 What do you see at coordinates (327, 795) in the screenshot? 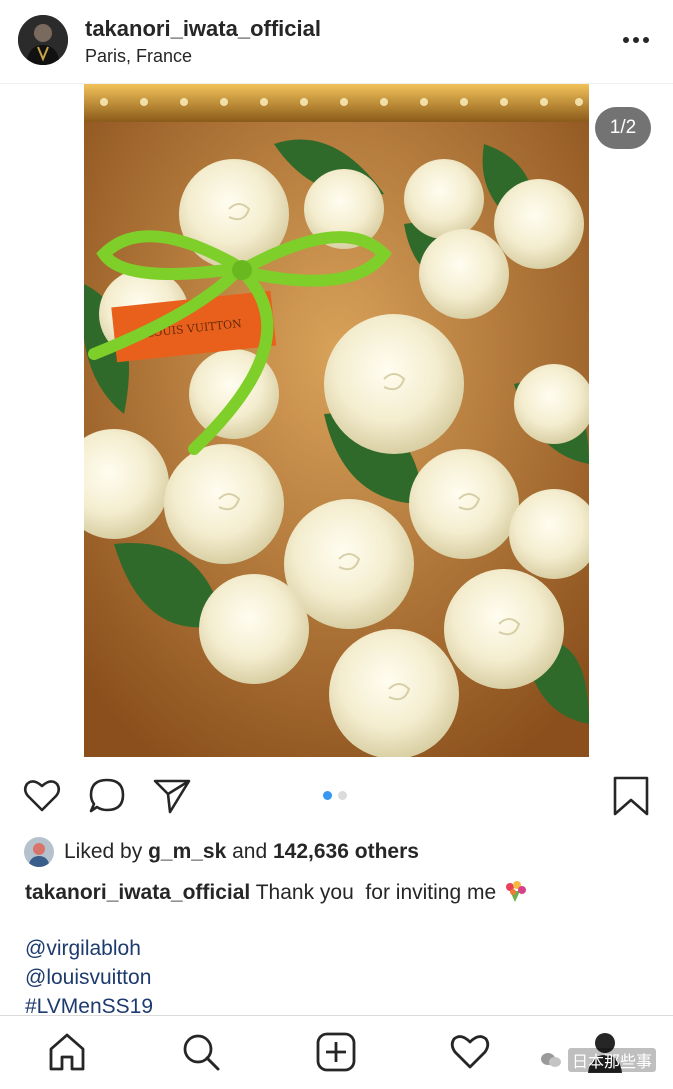
I see `carousel-dot-active` at bounding box center [327, 795].